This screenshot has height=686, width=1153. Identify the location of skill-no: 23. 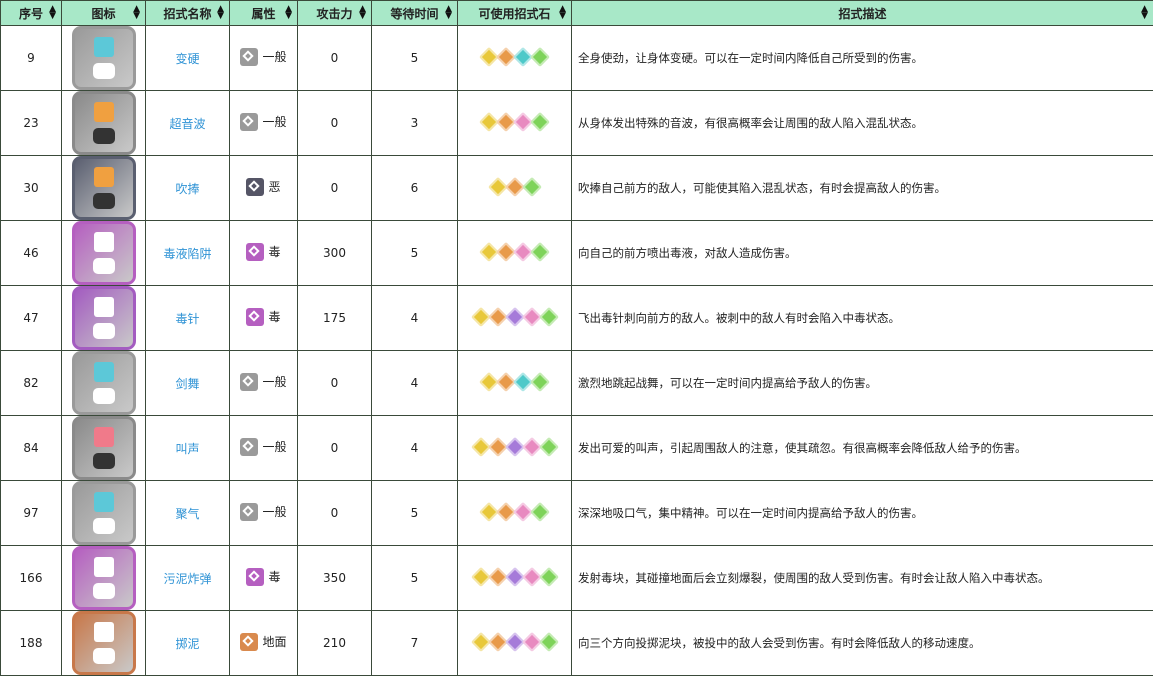
(31, 123).